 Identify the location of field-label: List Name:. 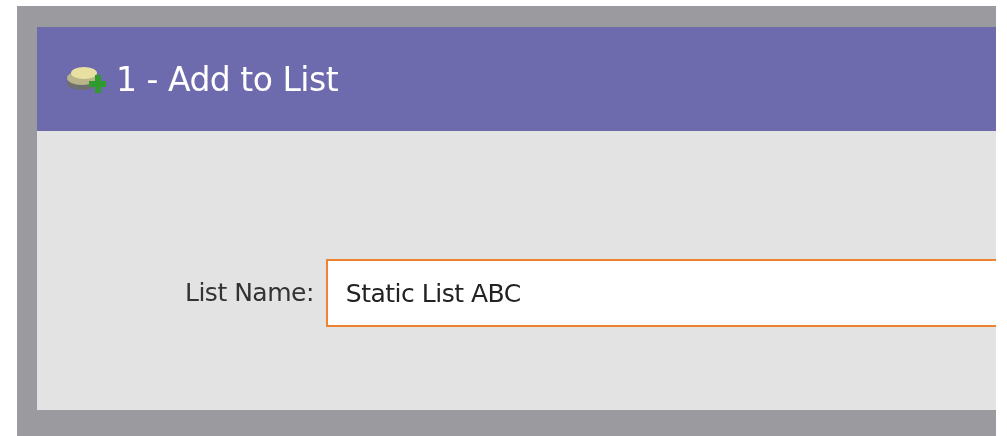
(249, 293).